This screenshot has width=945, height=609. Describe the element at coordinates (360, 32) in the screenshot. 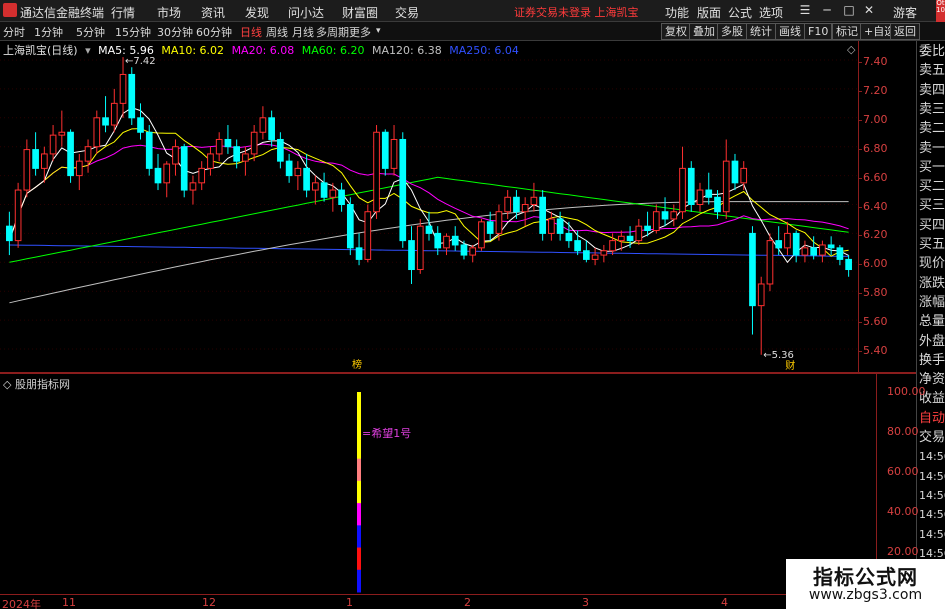

I see `period-more: 更多` at that location.